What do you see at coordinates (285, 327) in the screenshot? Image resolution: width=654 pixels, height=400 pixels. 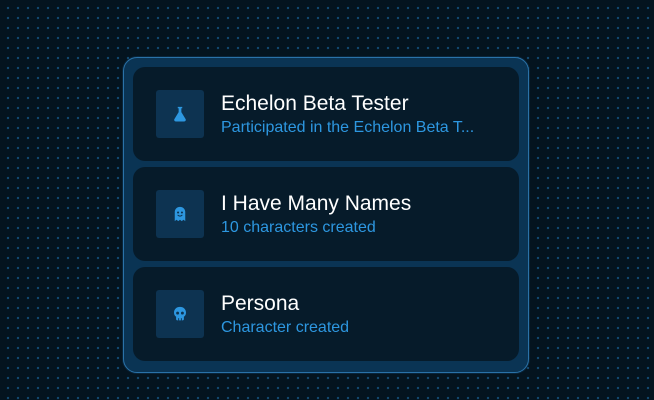 I see `achievement-description: Character created` at bounding box center [285, 327].